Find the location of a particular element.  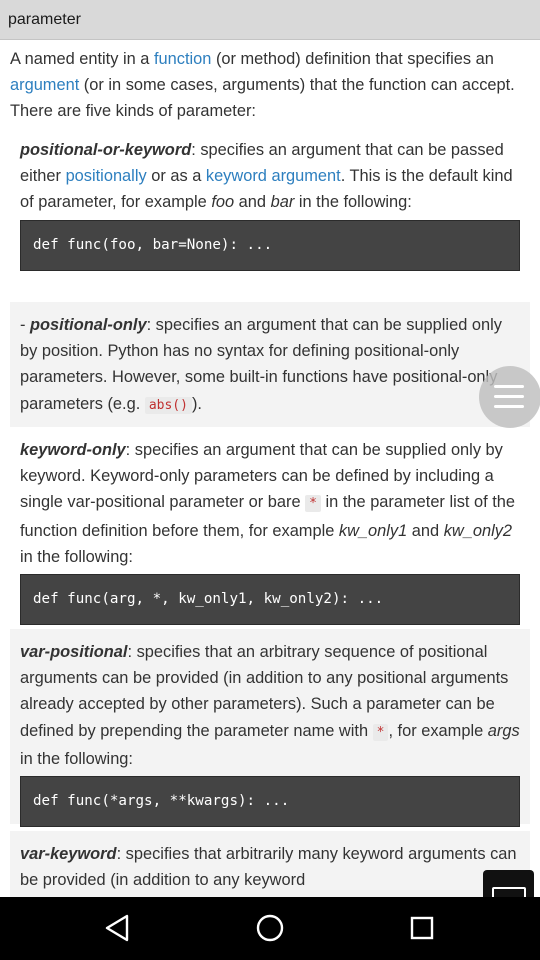

item-text: - is located at coordinates (25, 325).